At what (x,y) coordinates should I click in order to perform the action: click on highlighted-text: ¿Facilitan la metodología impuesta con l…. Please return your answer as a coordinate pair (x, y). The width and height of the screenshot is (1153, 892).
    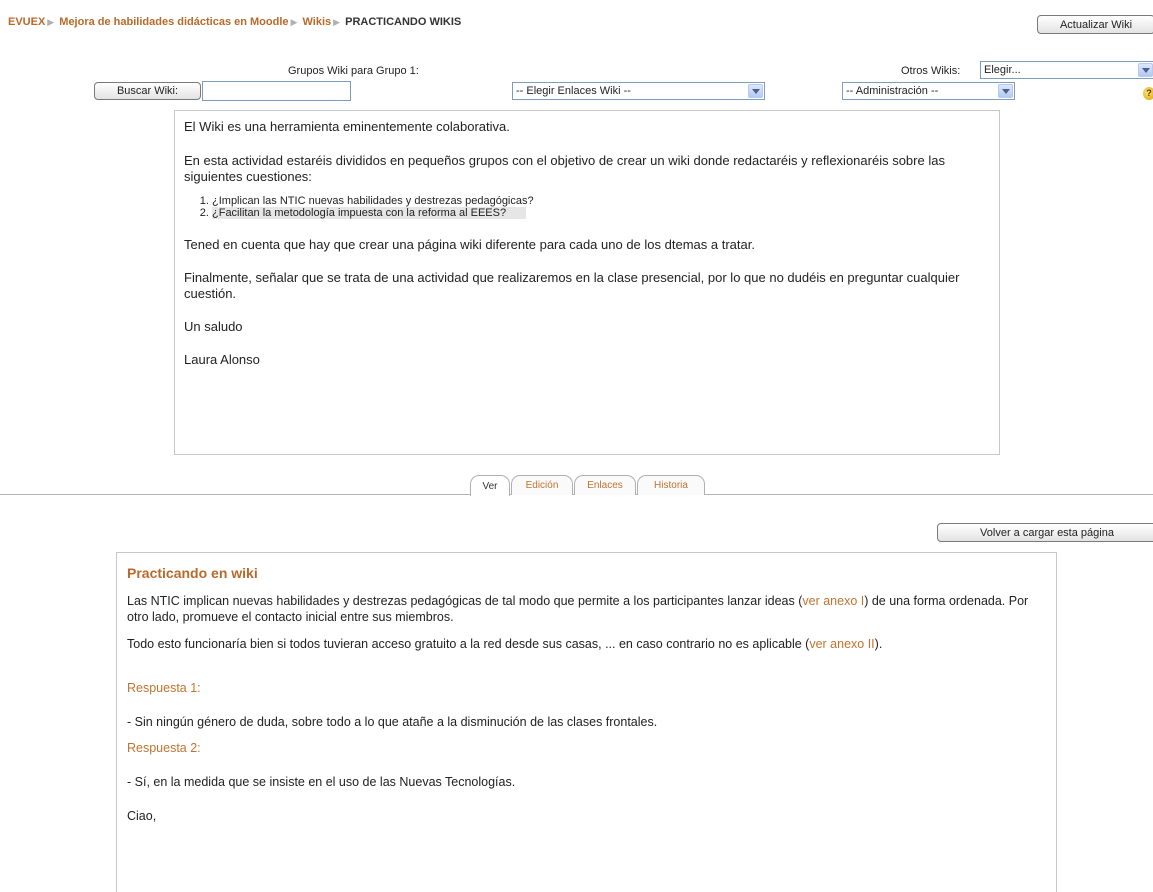
    Looking at the image, I should click on (369, 213).